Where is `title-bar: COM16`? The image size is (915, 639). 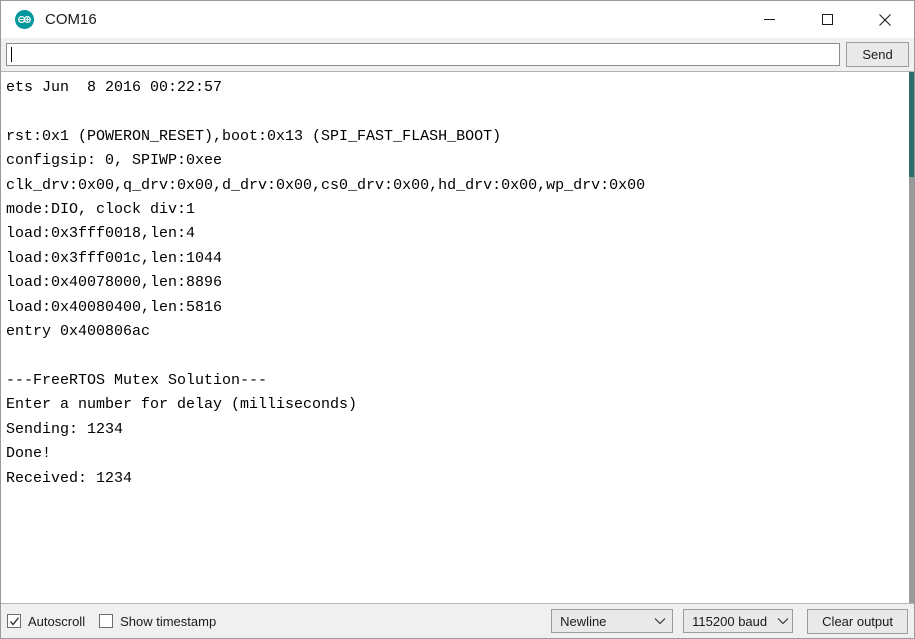 title-bar: COM16 is located at coordinates (457, 19).